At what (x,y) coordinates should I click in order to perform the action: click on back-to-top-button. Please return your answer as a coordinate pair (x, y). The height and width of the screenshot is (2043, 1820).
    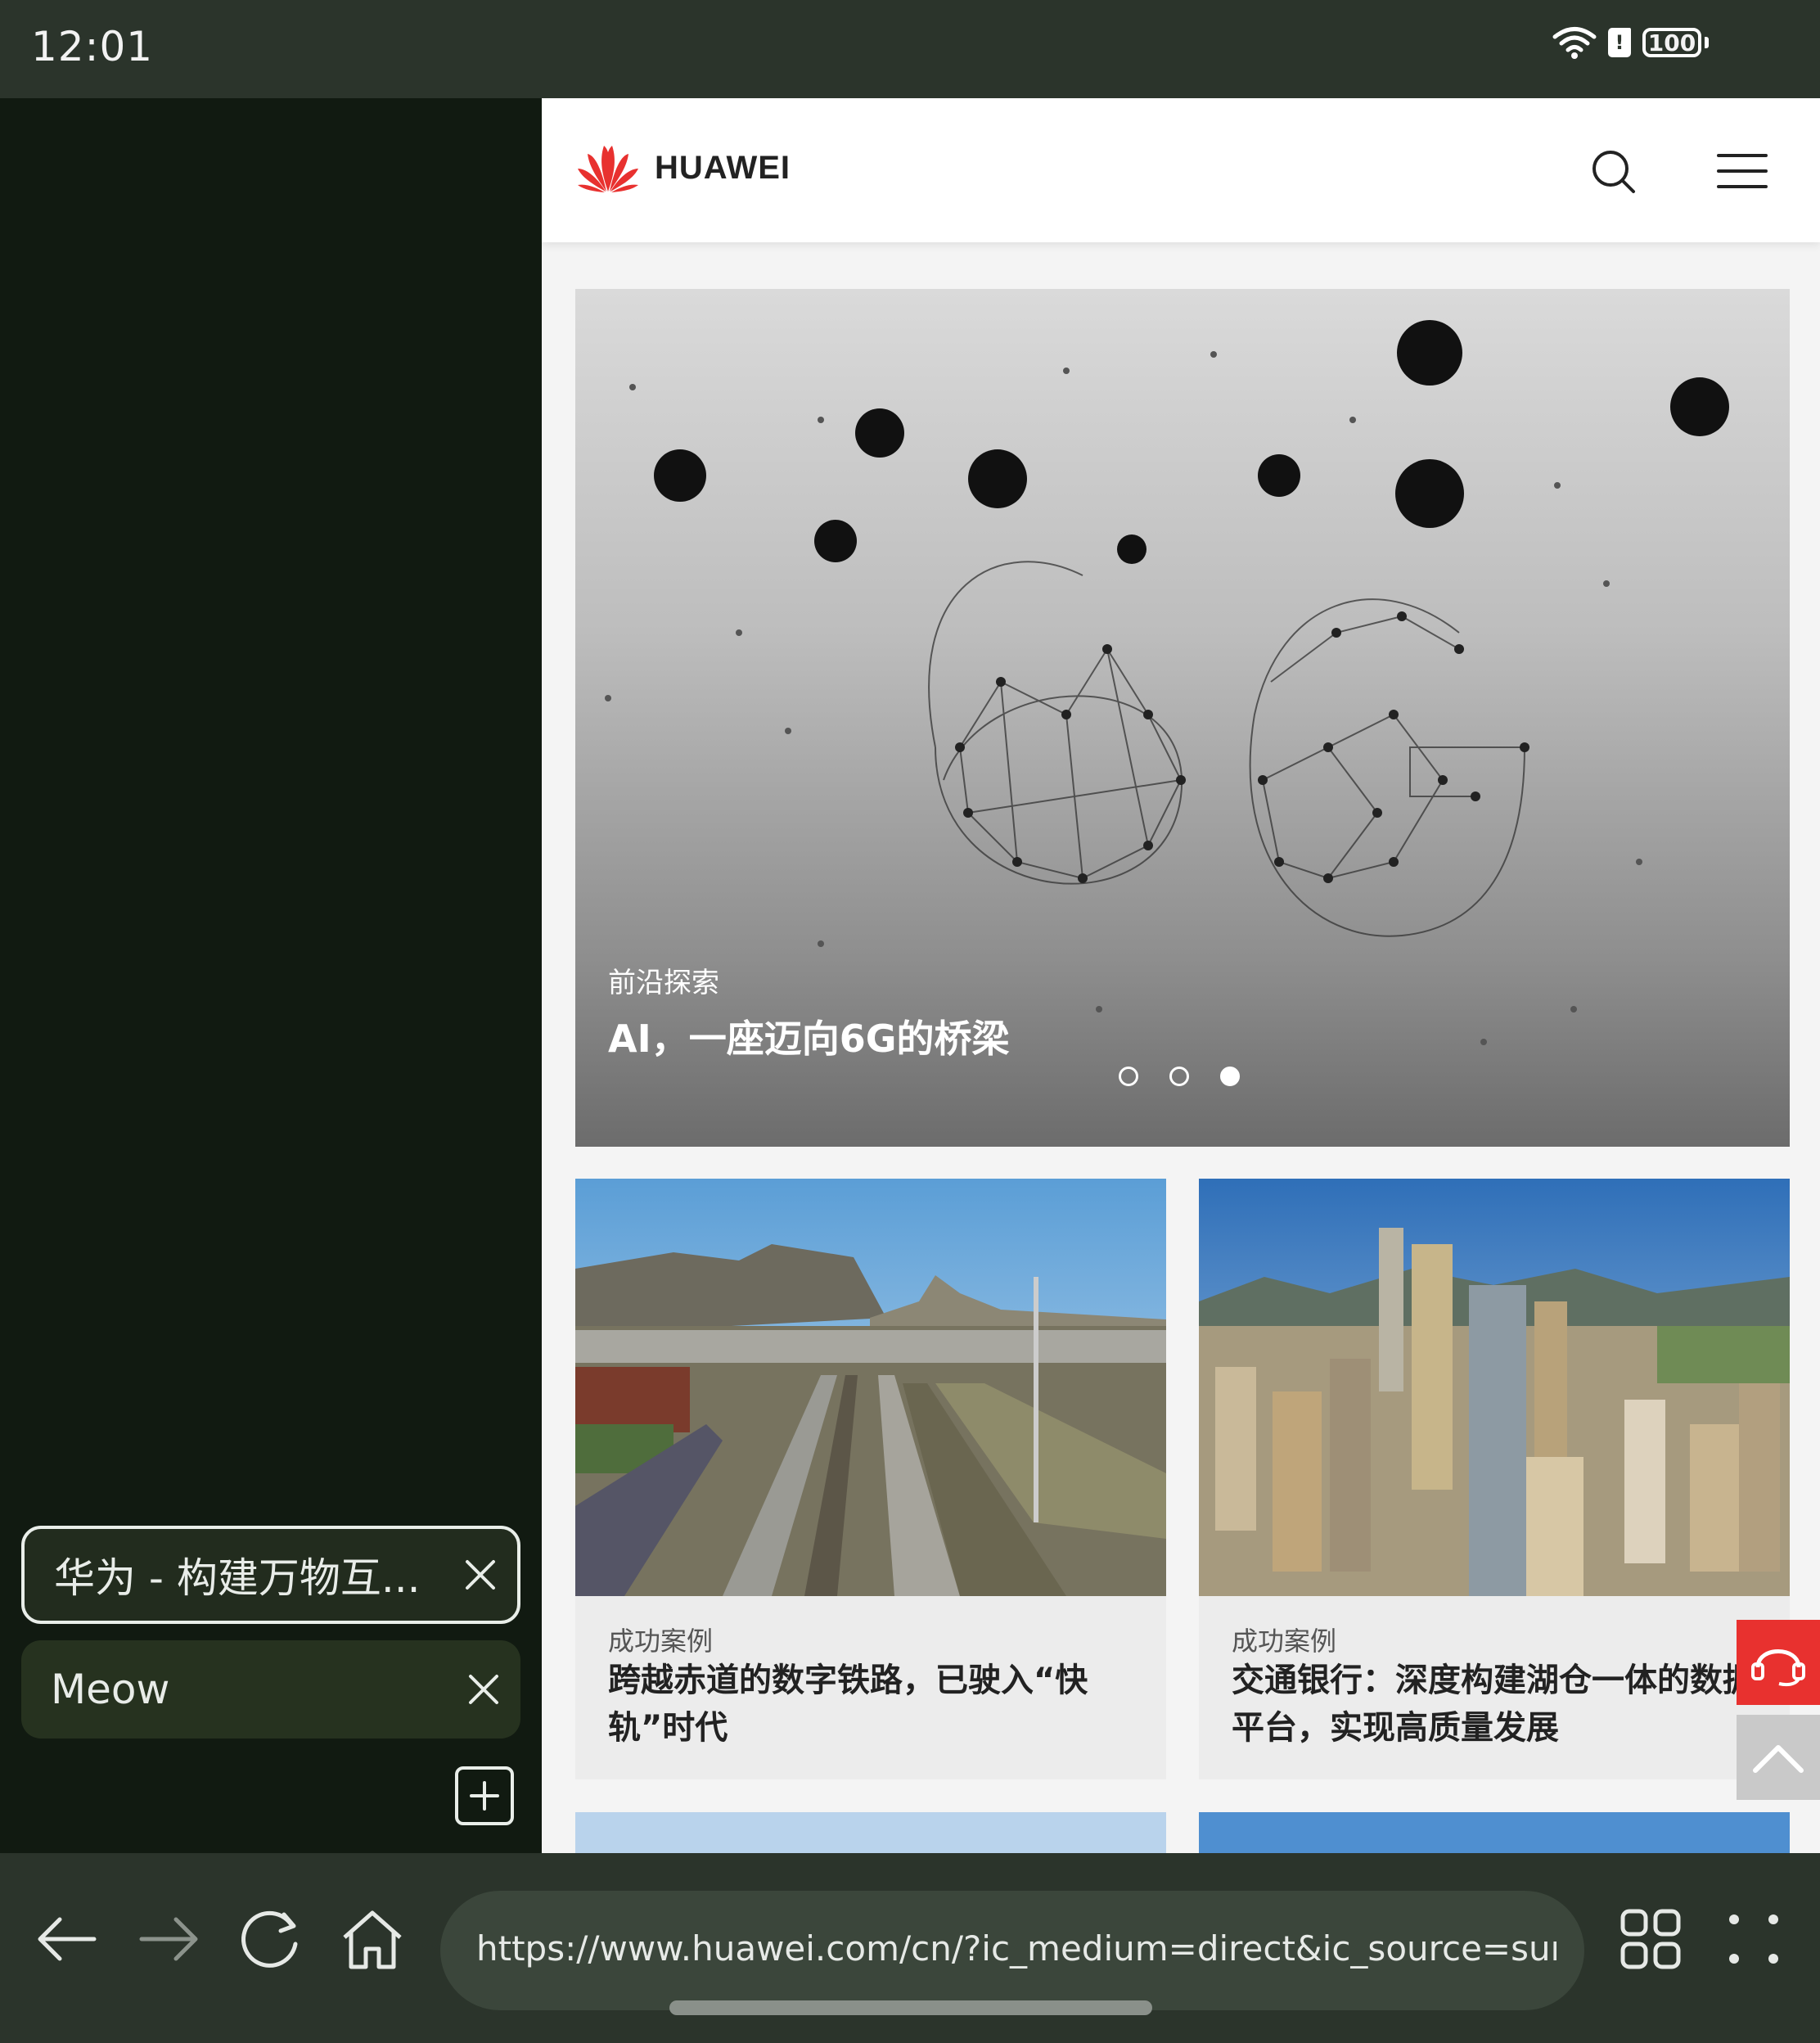
    Looking at the image, I should click on (1779, 1757).